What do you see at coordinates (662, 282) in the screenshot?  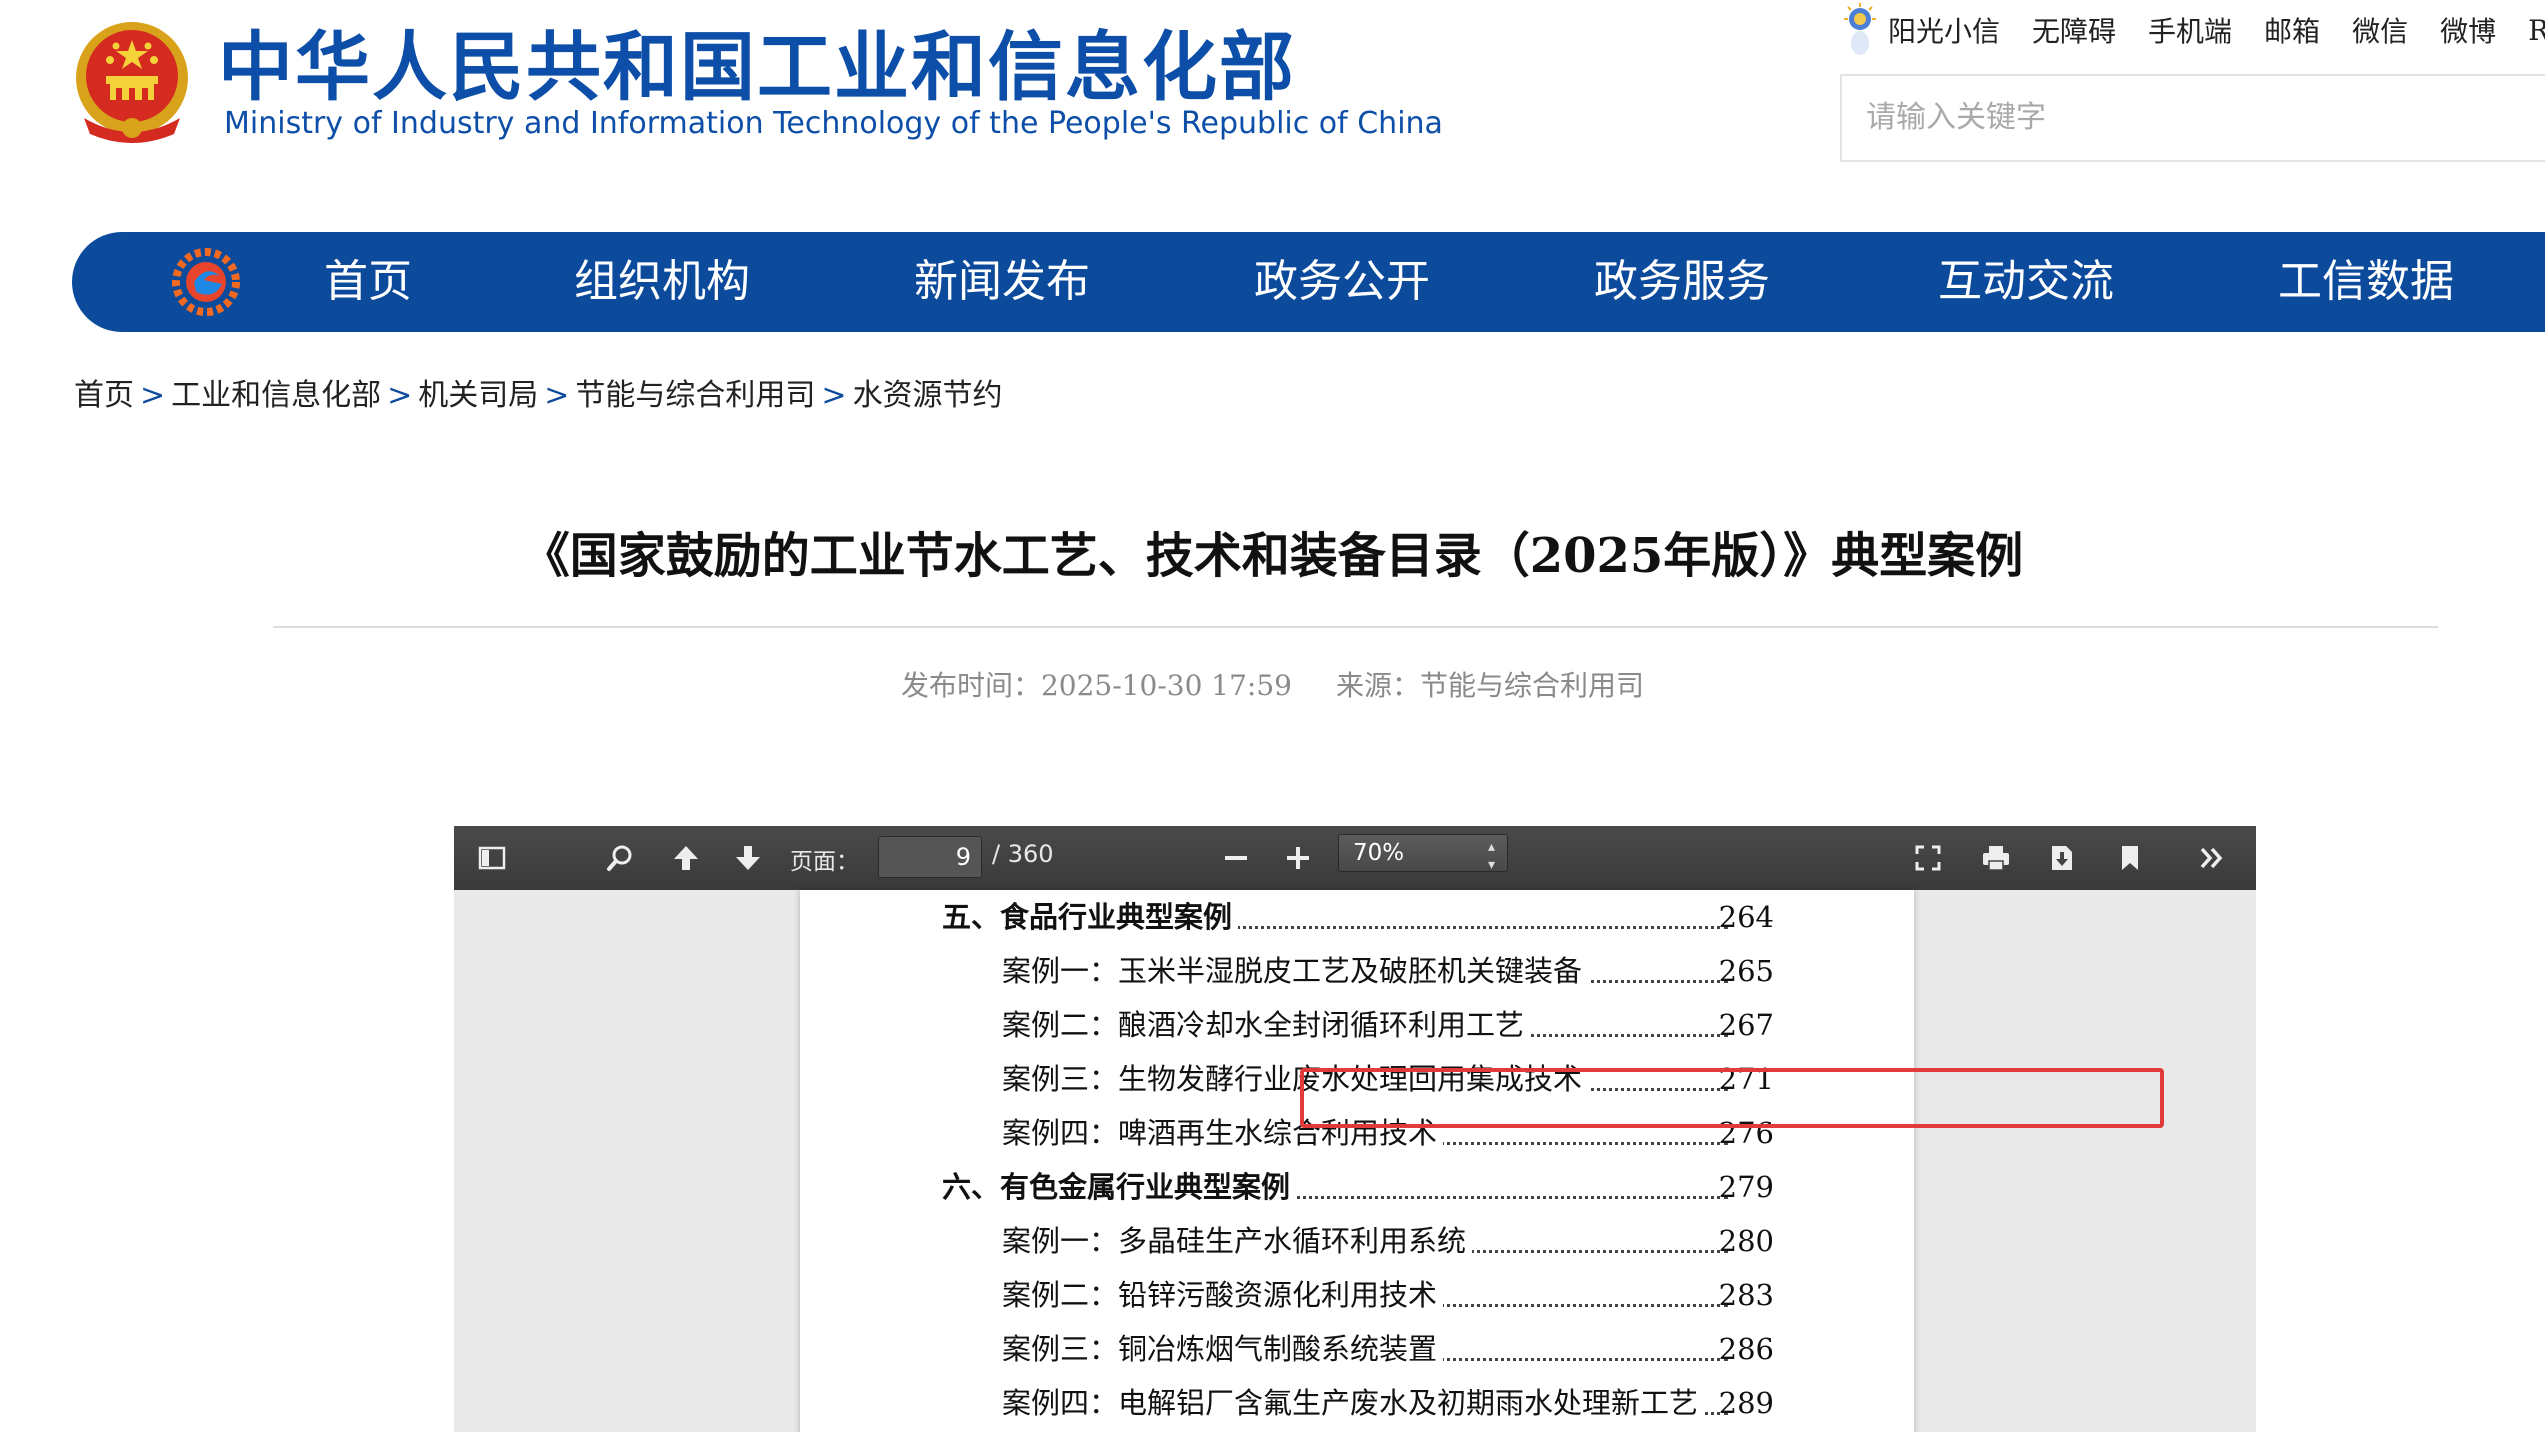 I see `nav-item-organization: 组织机构` at bounding box center [662, 282].